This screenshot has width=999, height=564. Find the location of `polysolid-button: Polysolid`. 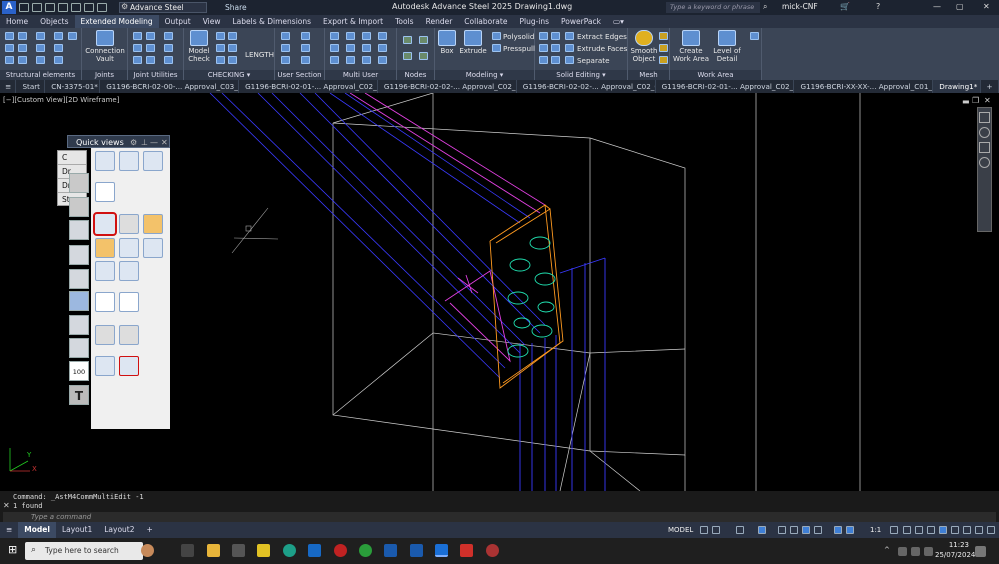

polysolid-button: Polysolid is located at coordinates (518, 36).